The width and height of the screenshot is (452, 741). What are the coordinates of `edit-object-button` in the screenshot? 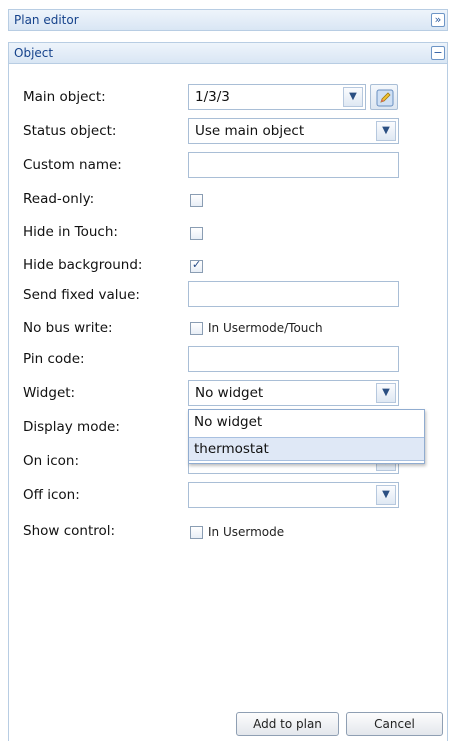 It's located at (384, 97).